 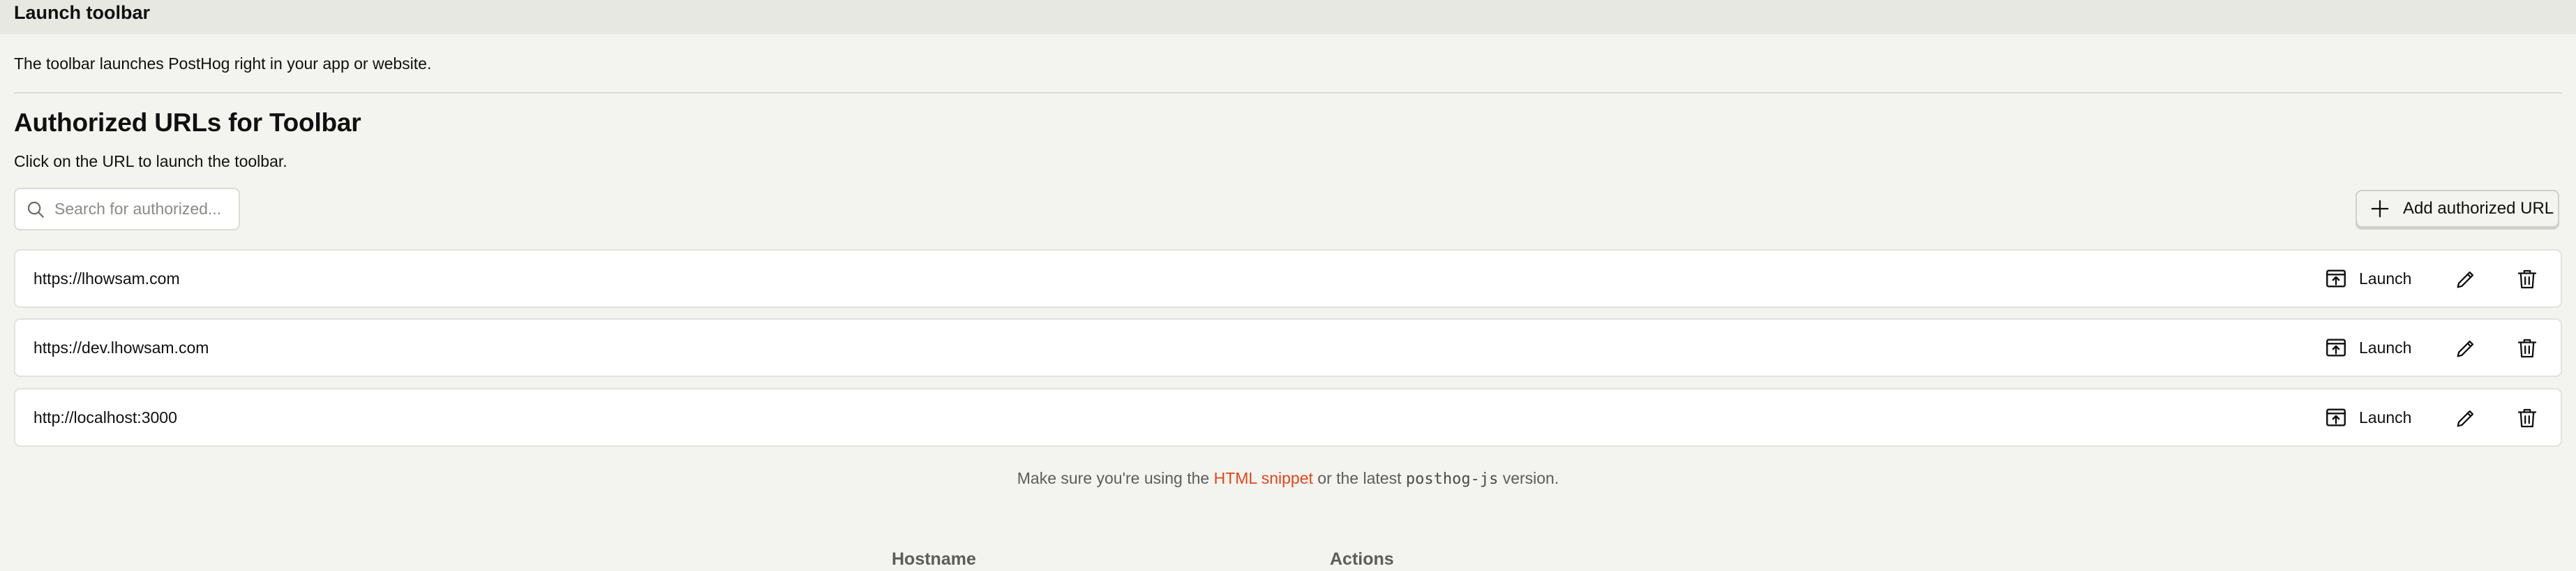 I want to click on search-input, so click(x=141, y=209).